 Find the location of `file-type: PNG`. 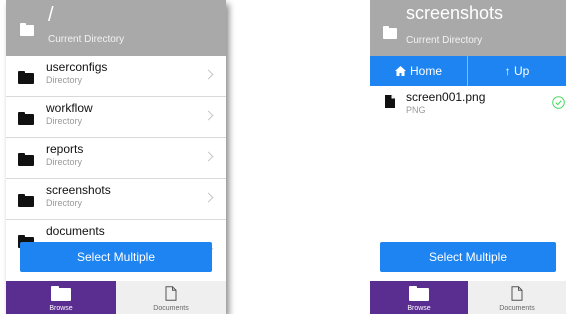

file-type: PNG is located at coordinates (416, 110).